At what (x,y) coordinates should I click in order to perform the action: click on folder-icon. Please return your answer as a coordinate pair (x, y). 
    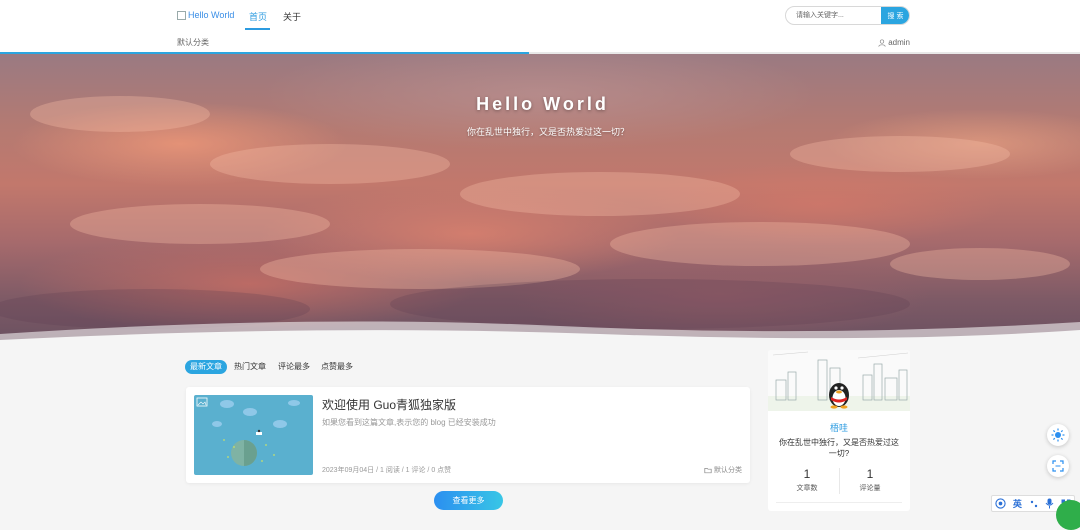
    Looking at the image, I should click on (708, 471).